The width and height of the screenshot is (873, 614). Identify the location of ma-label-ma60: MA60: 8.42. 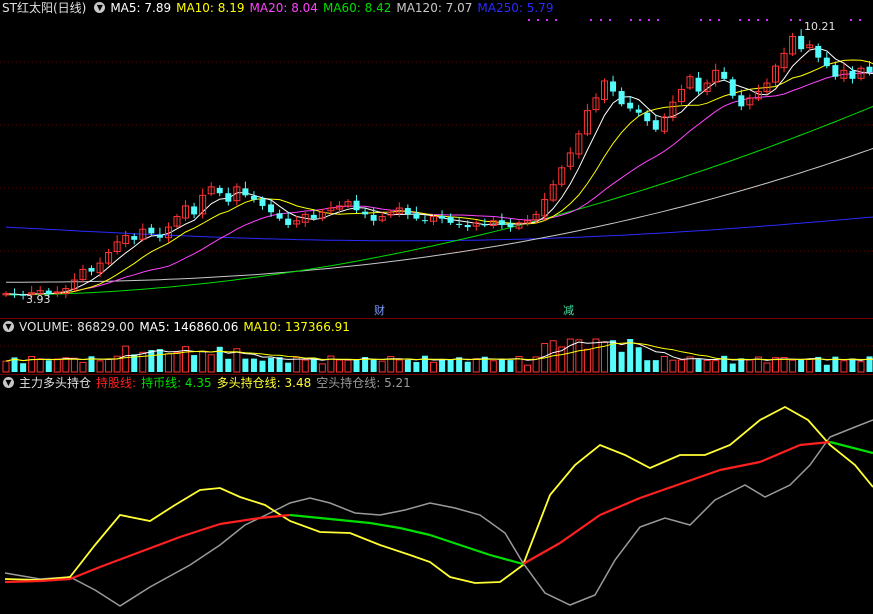
(357, 8).